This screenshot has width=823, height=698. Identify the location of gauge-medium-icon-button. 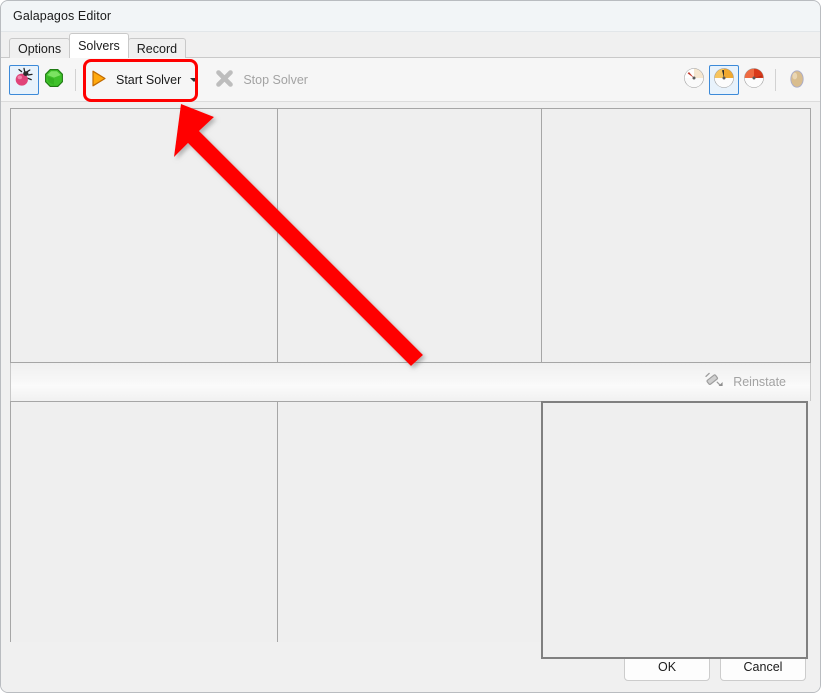
(724, 79).